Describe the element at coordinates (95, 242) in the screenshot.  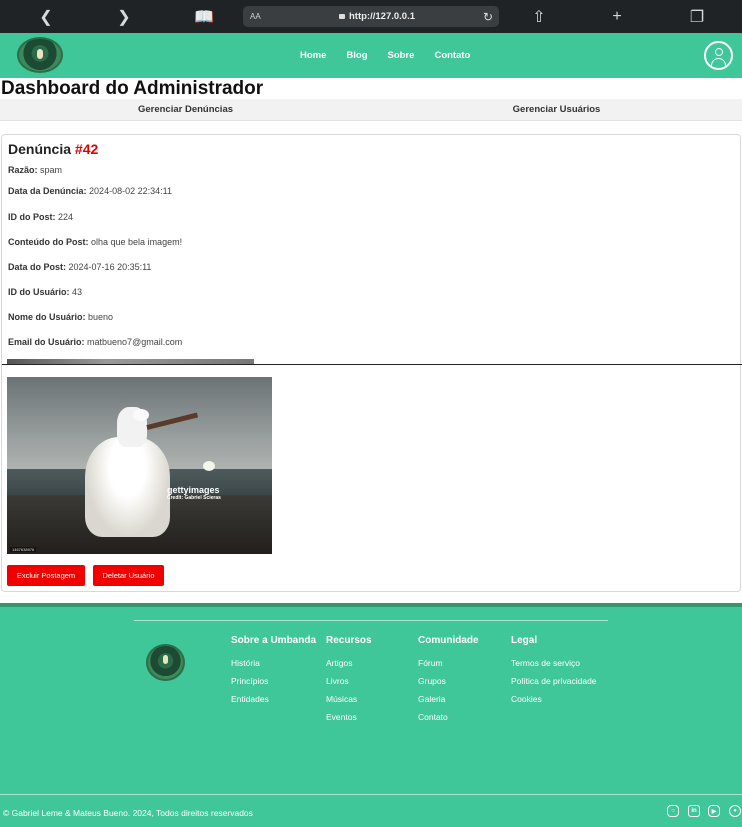
I see `field-post-content: Conteúdo do Post: olha que bela imagem!` at that location.